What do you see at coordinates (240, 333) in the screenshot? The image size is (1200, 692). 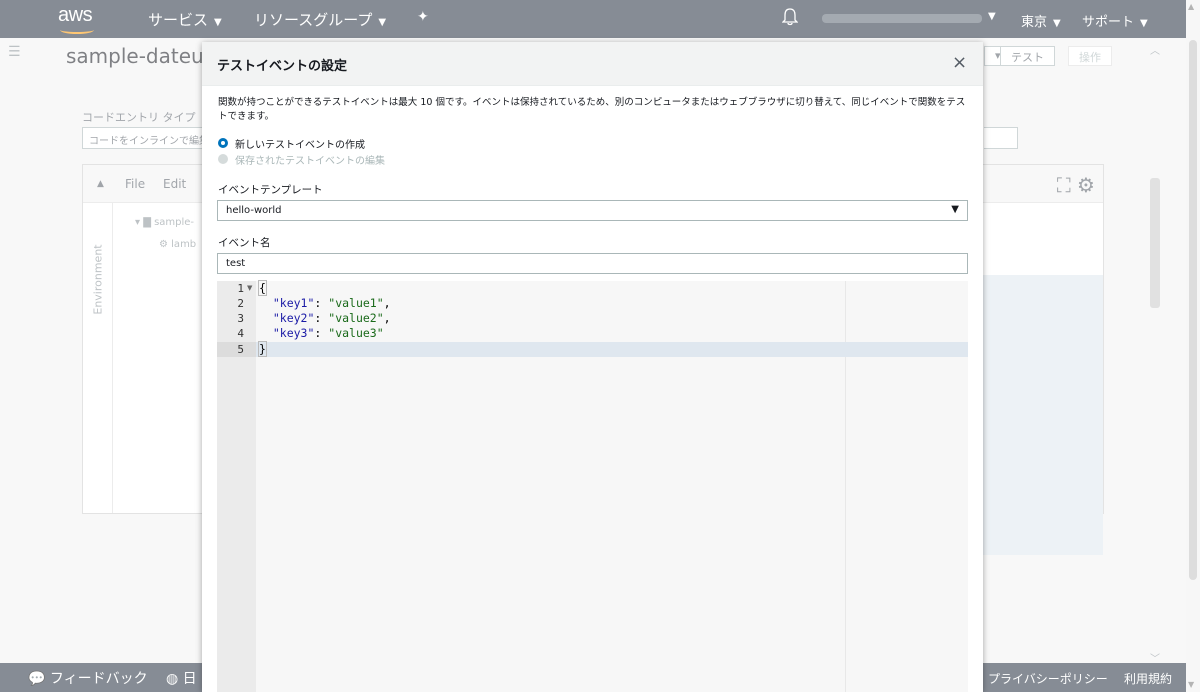 I see `line-number: 4` at bounding box center [240, 333].